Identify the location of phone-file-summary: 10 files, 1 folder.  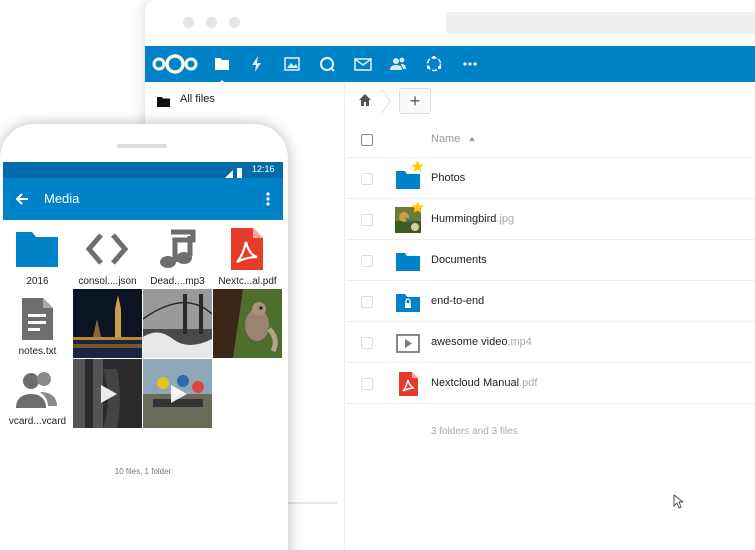
(143, 471).